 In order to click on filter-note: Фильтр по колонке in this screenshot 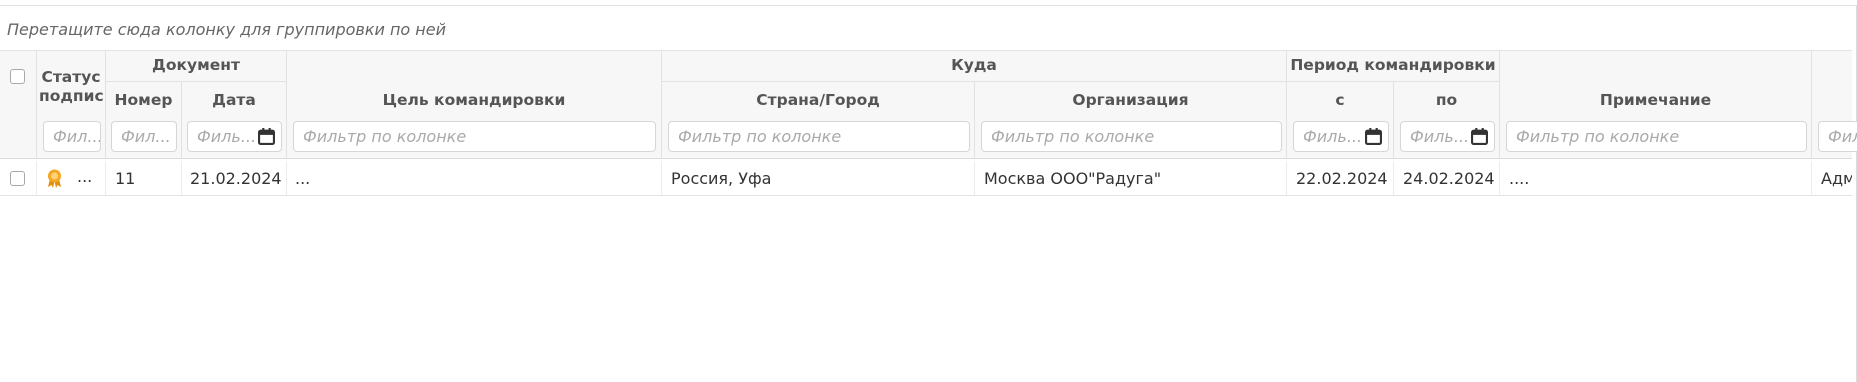, I will do `click(1656, 136)`.